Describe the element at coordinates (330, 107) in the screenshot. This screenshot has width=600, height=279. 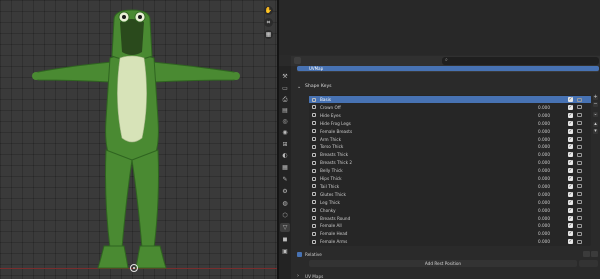
I see `shape-key-name: Crown Off` at that location.